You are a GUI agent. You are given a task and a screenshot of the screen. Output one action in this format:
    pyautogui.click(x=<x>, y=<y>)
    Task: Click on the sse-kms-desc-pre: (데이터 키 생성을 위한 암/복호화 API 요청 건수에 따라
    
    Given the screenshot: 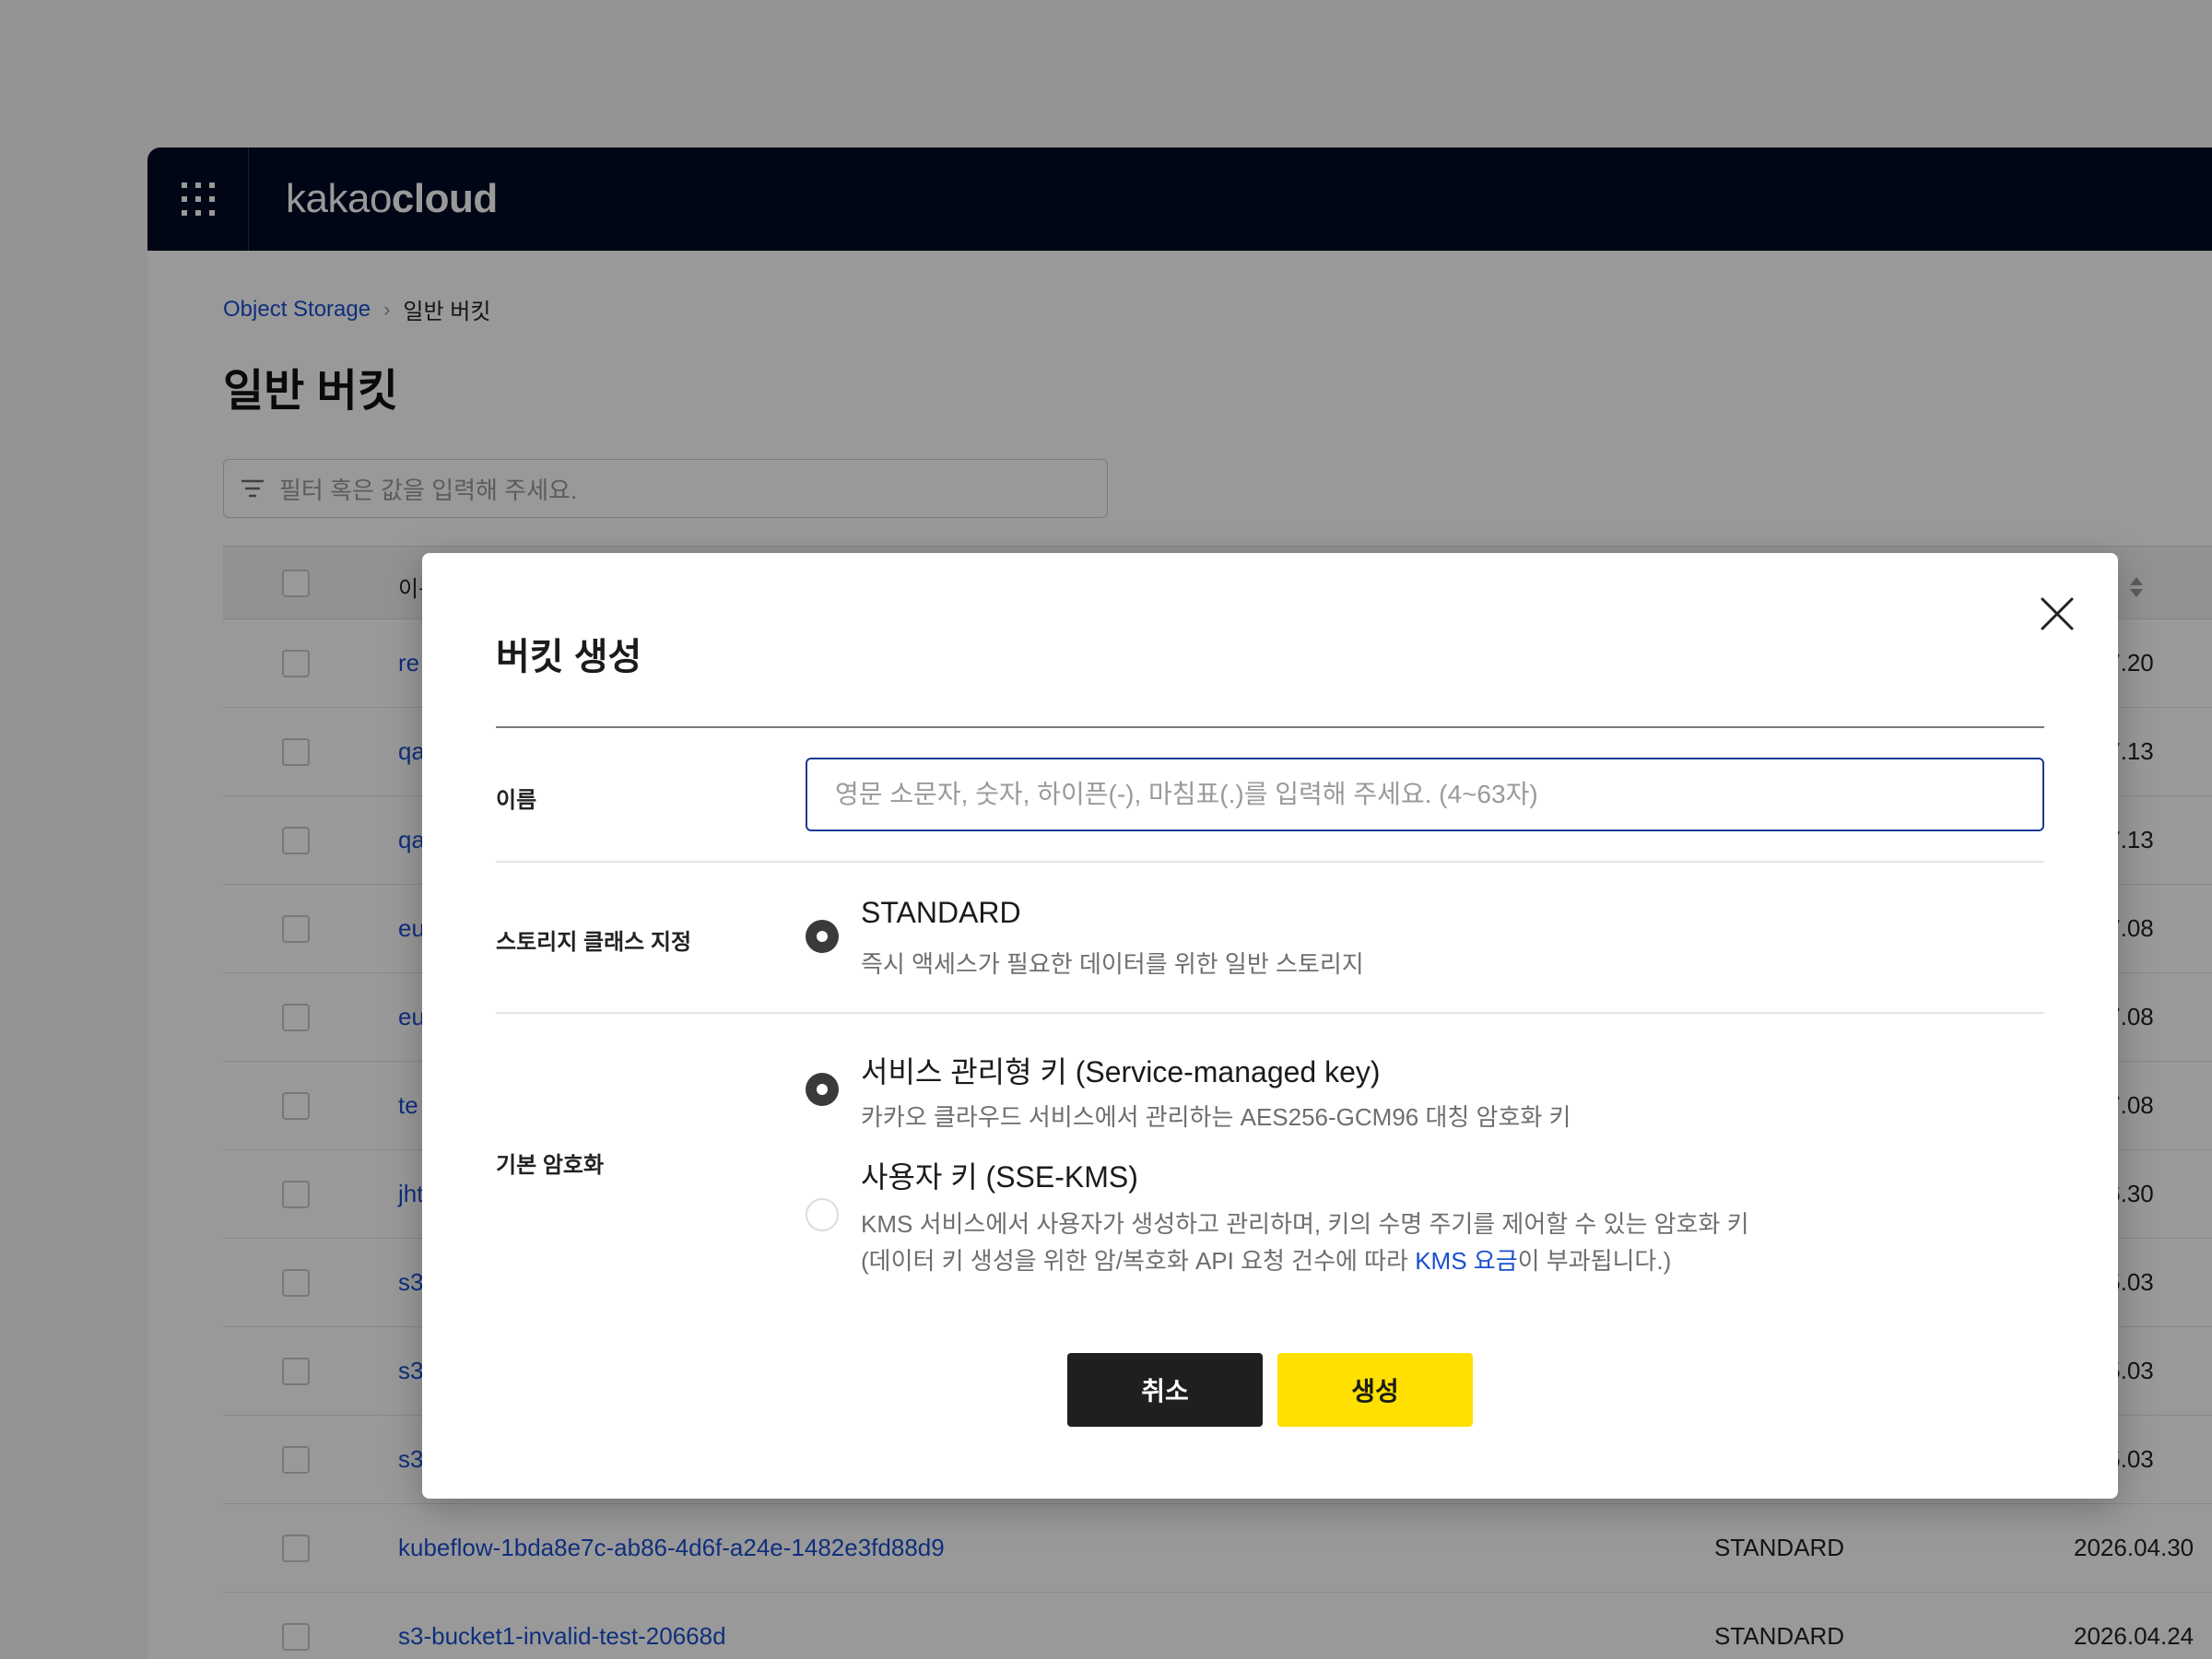 What is the action you would take?
    pyautogui.click(x=1138, y=1261)
    